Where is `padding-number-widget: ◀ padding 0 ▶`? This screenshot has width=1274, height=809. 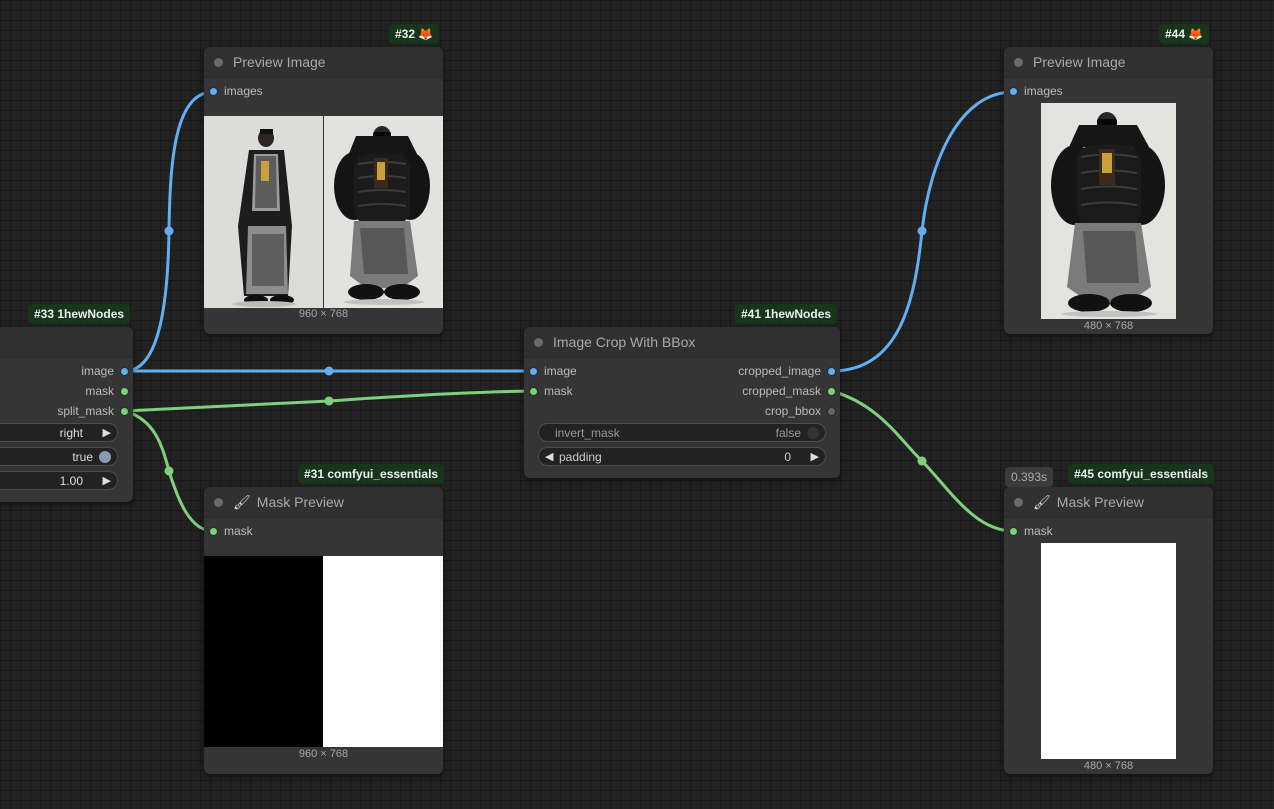 padding-number-widget: ◀ padding 0 ▶ is located at coordinates (682, 456).